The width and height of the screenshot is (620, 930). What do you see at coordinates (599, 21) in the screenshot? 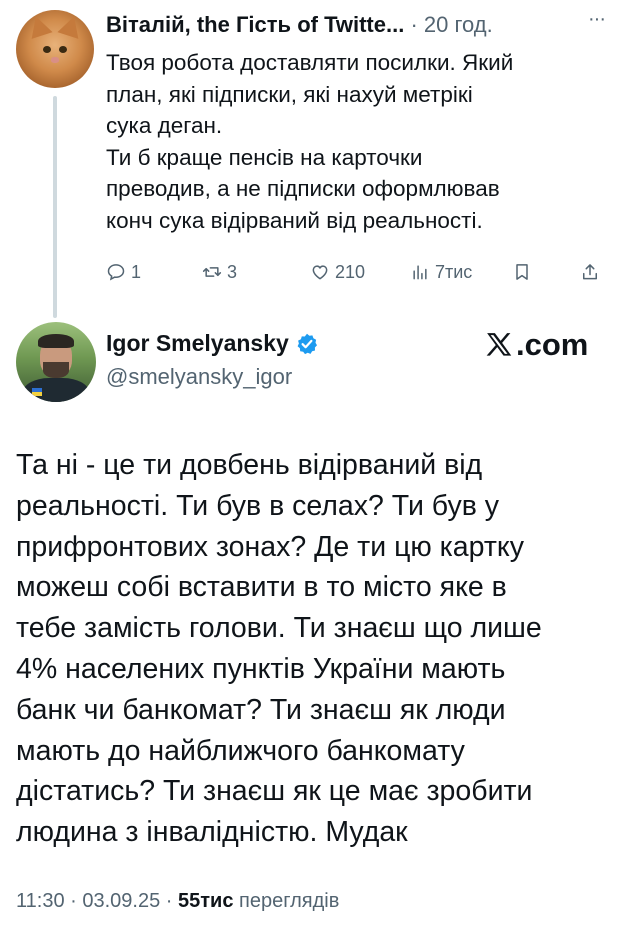
I see `more-options-icon: ···` at bounding box center [599, 21].